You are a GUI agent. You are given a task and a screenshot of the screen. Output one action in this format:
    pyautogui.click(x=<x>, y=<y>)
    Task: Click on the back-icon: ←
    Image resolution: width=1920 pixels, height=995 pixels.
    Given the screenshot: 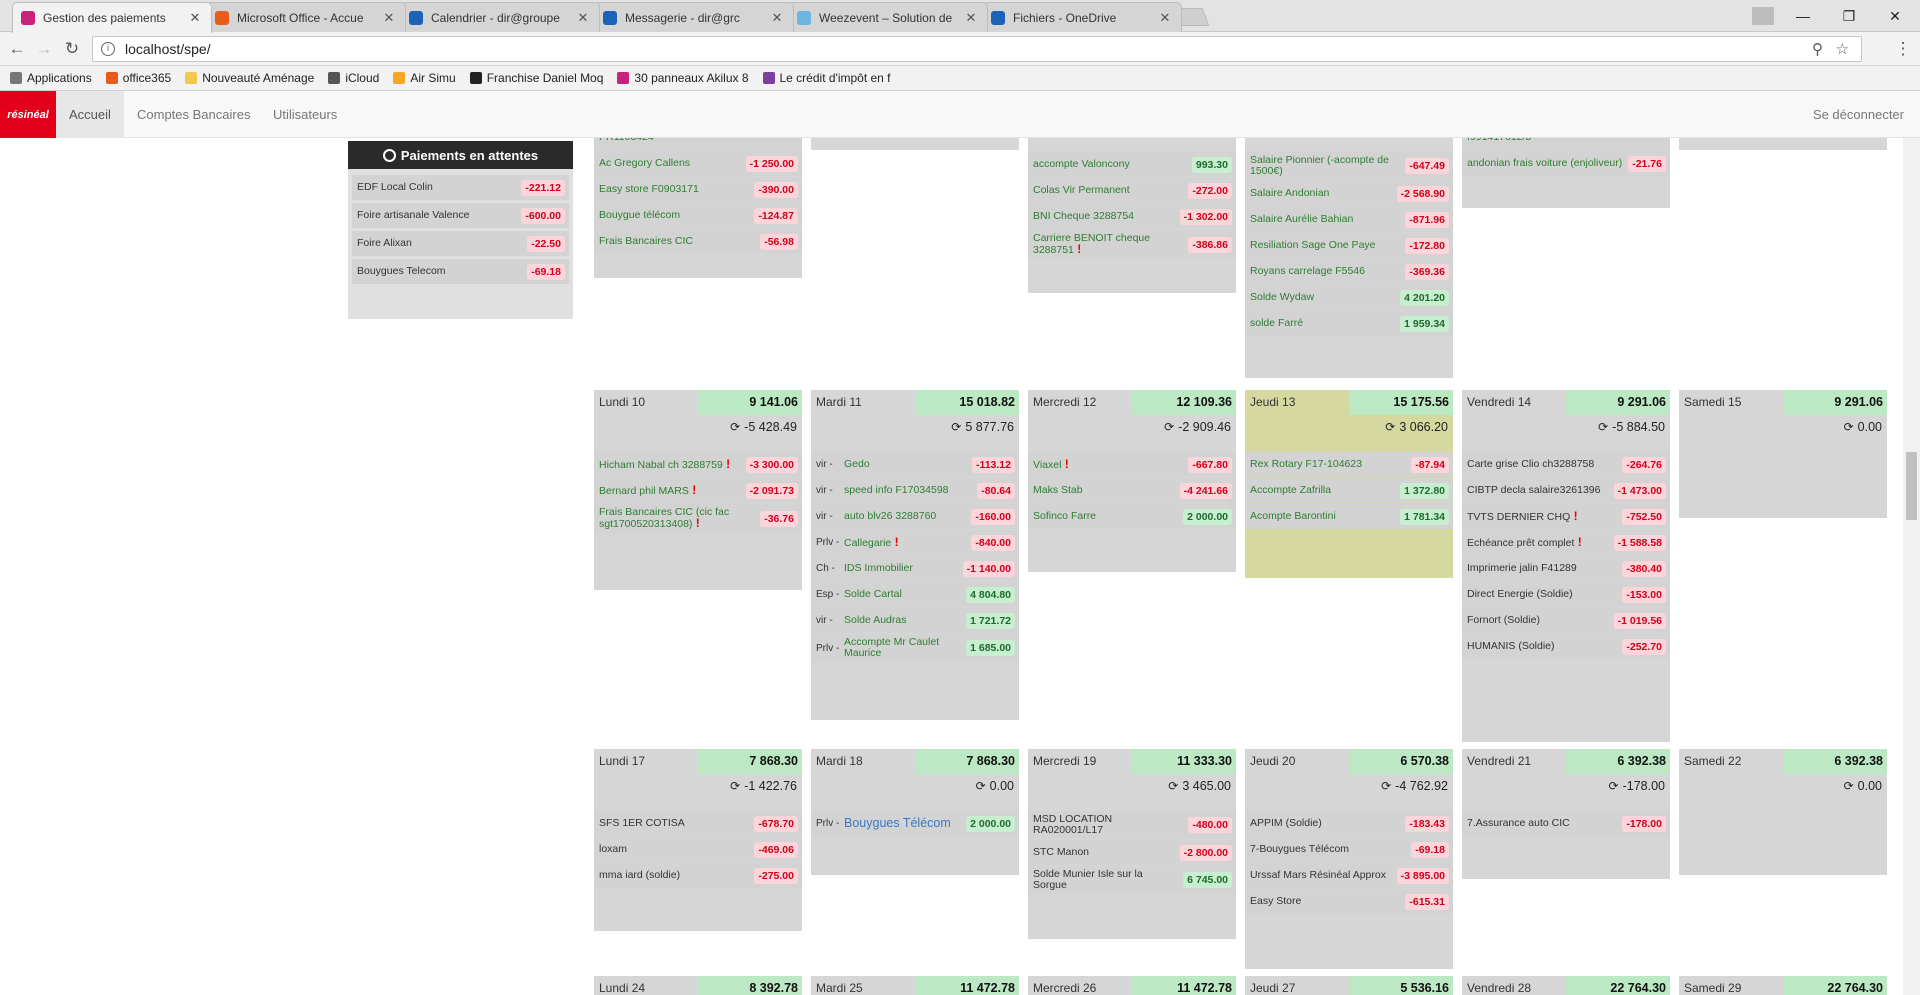 What is the action you would take?
    pyautogui.click(x=17, y=49)
    